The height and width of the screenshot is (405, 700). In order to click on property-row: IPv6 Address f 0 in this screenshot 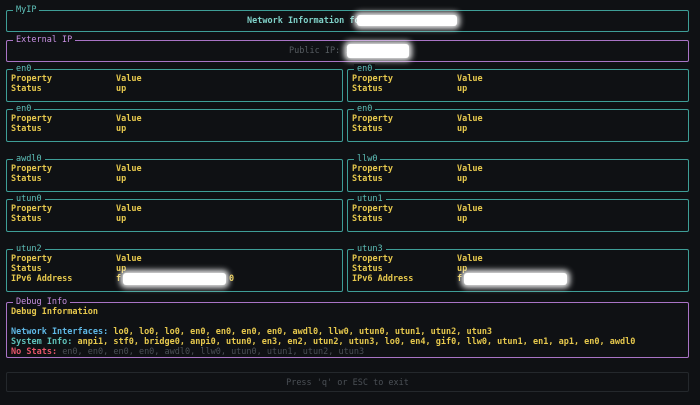, I will do `click(174, 279)`.